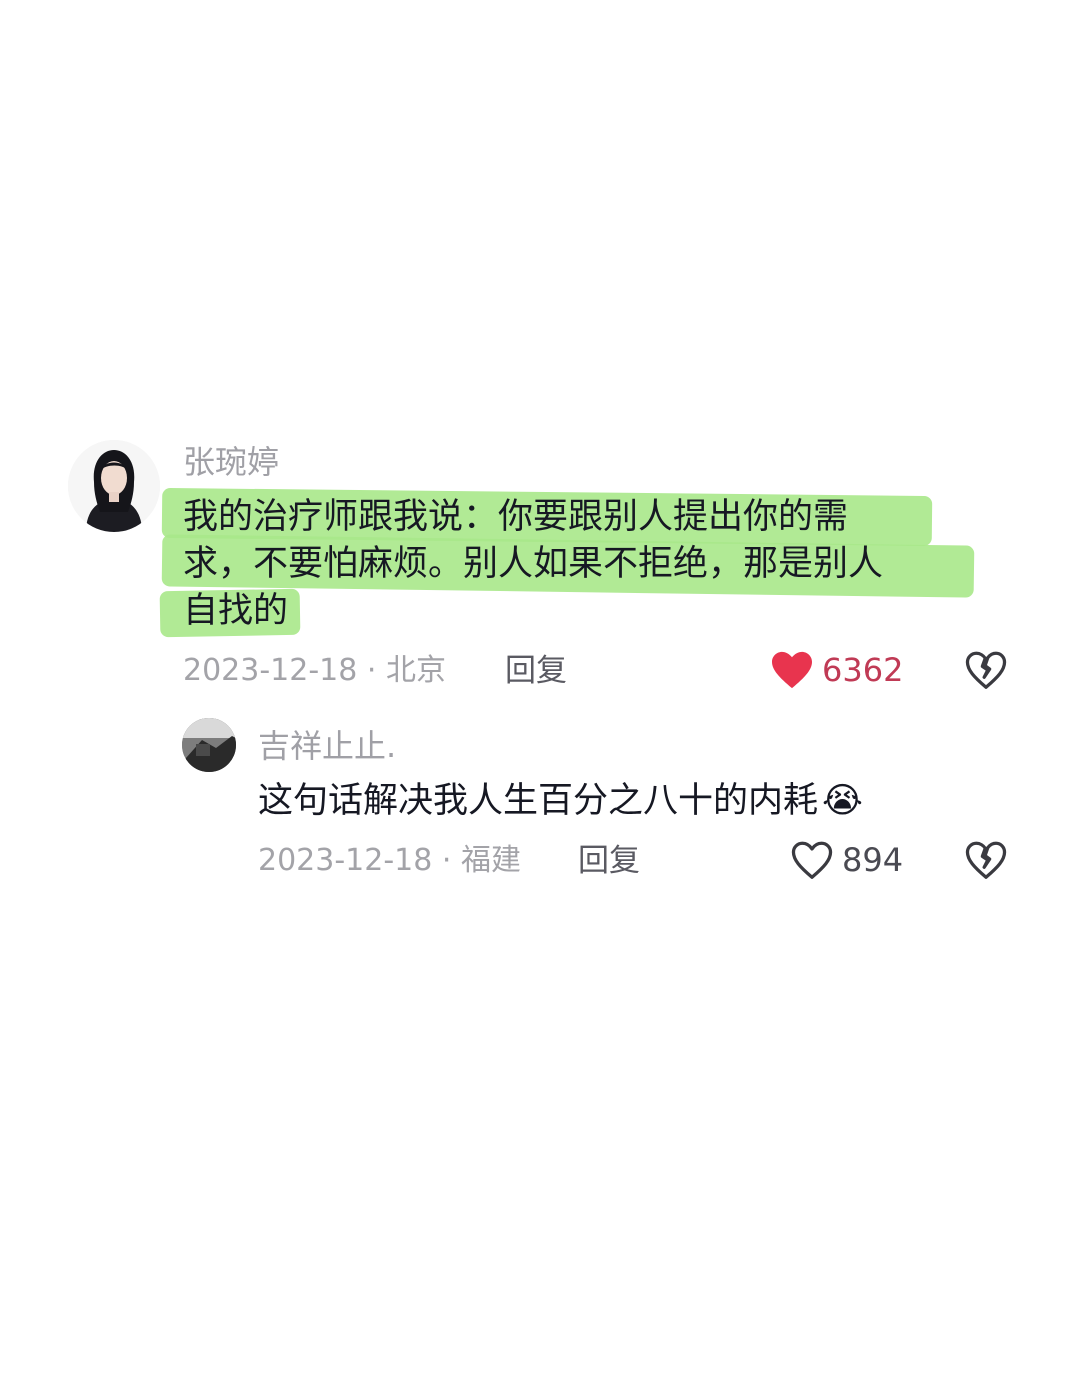  What do you see at coordinates (389, 860) in the screenshot?
I see `reply-date-location: 2023-12-18 · 福建` at bounding box center [389, 860].